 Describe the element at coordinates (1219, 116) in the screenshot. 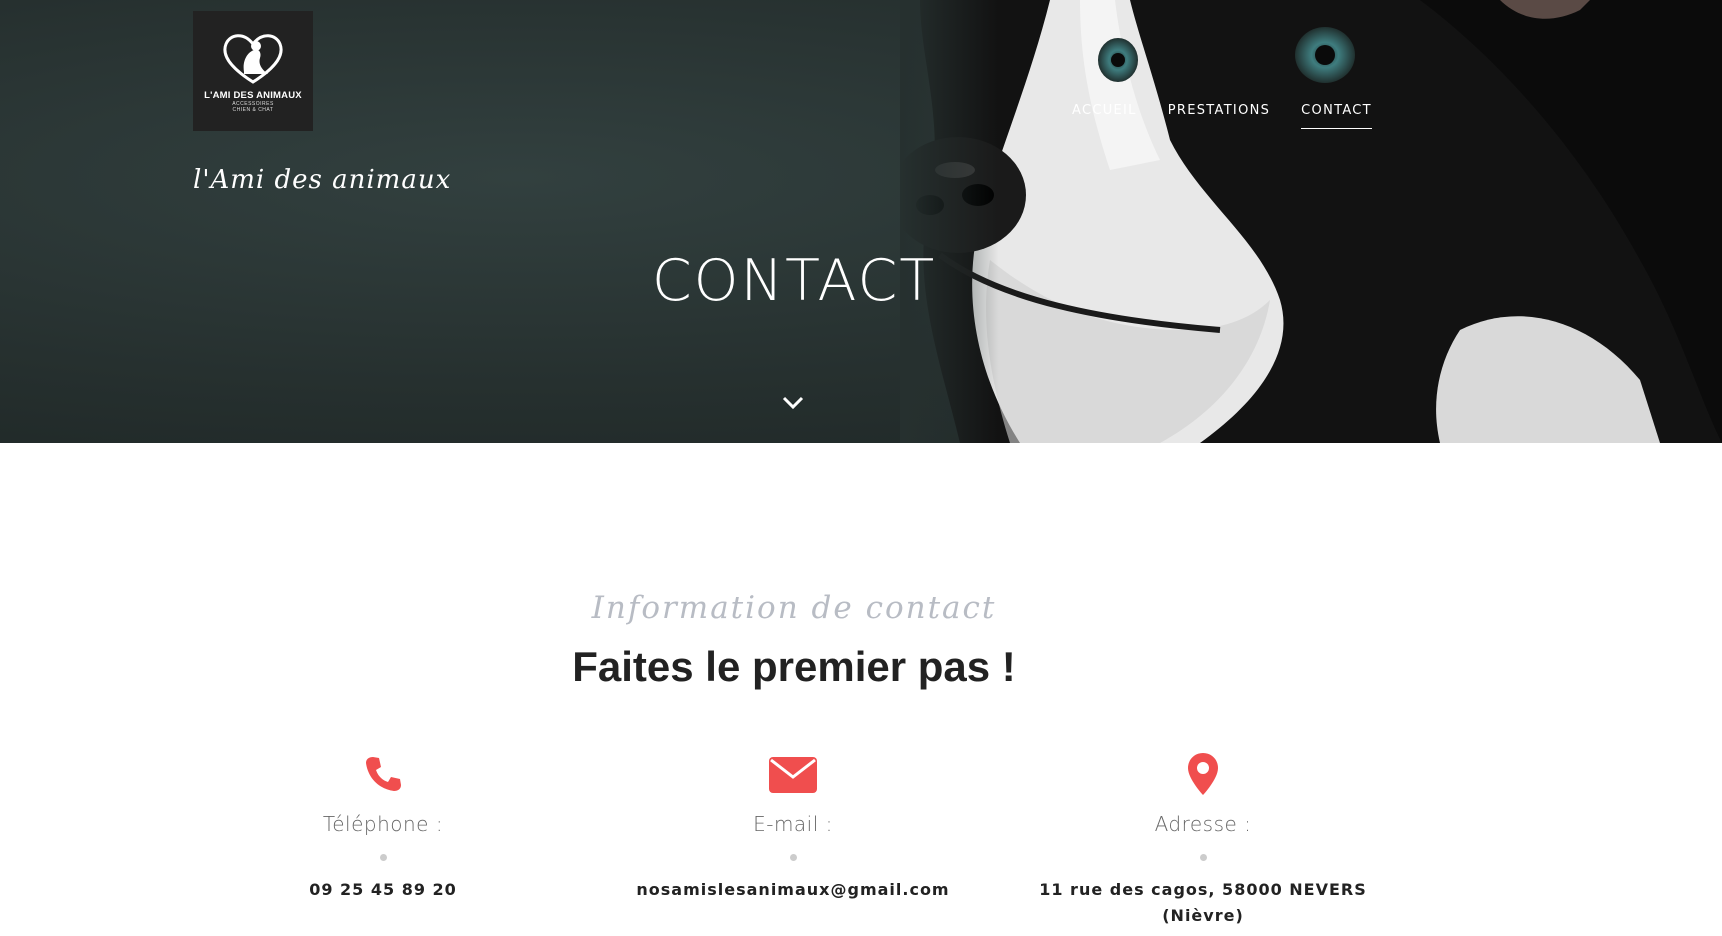

I see `nav-item-prestations: PRESTATIONS` at that location.